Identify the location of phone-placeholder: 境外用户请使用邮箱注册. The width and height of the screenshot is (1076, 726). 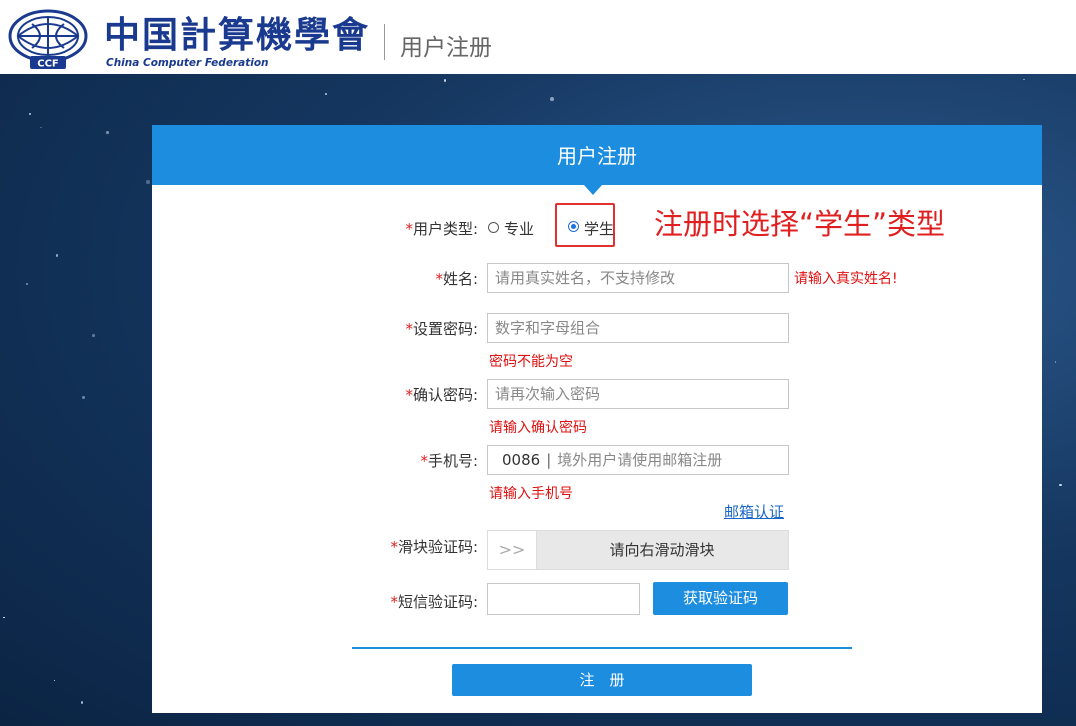
(640, 460).